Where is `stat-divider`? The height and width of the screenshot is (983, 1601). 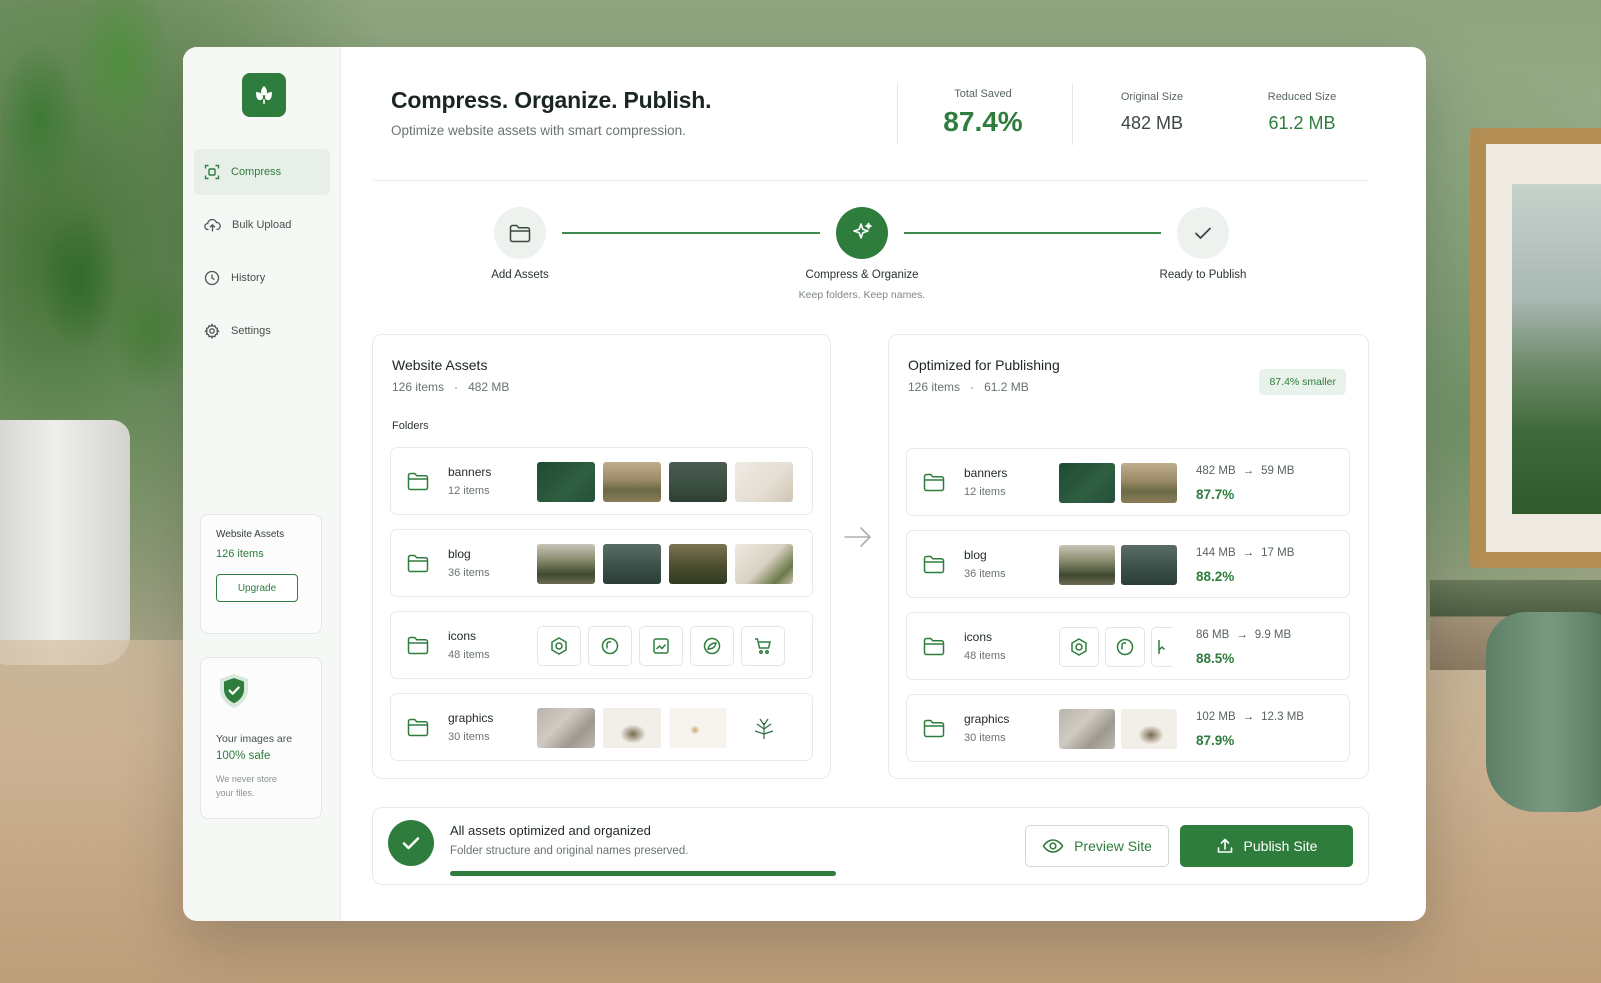 stat-divider is located at coordinates (1072, 114).